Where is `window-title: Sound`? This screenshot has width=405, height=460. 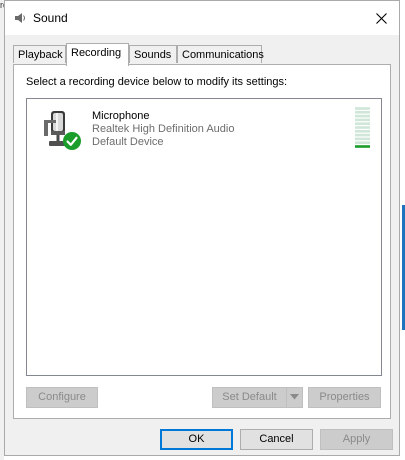
window-title: Sound is located at coordinates (50, 18).